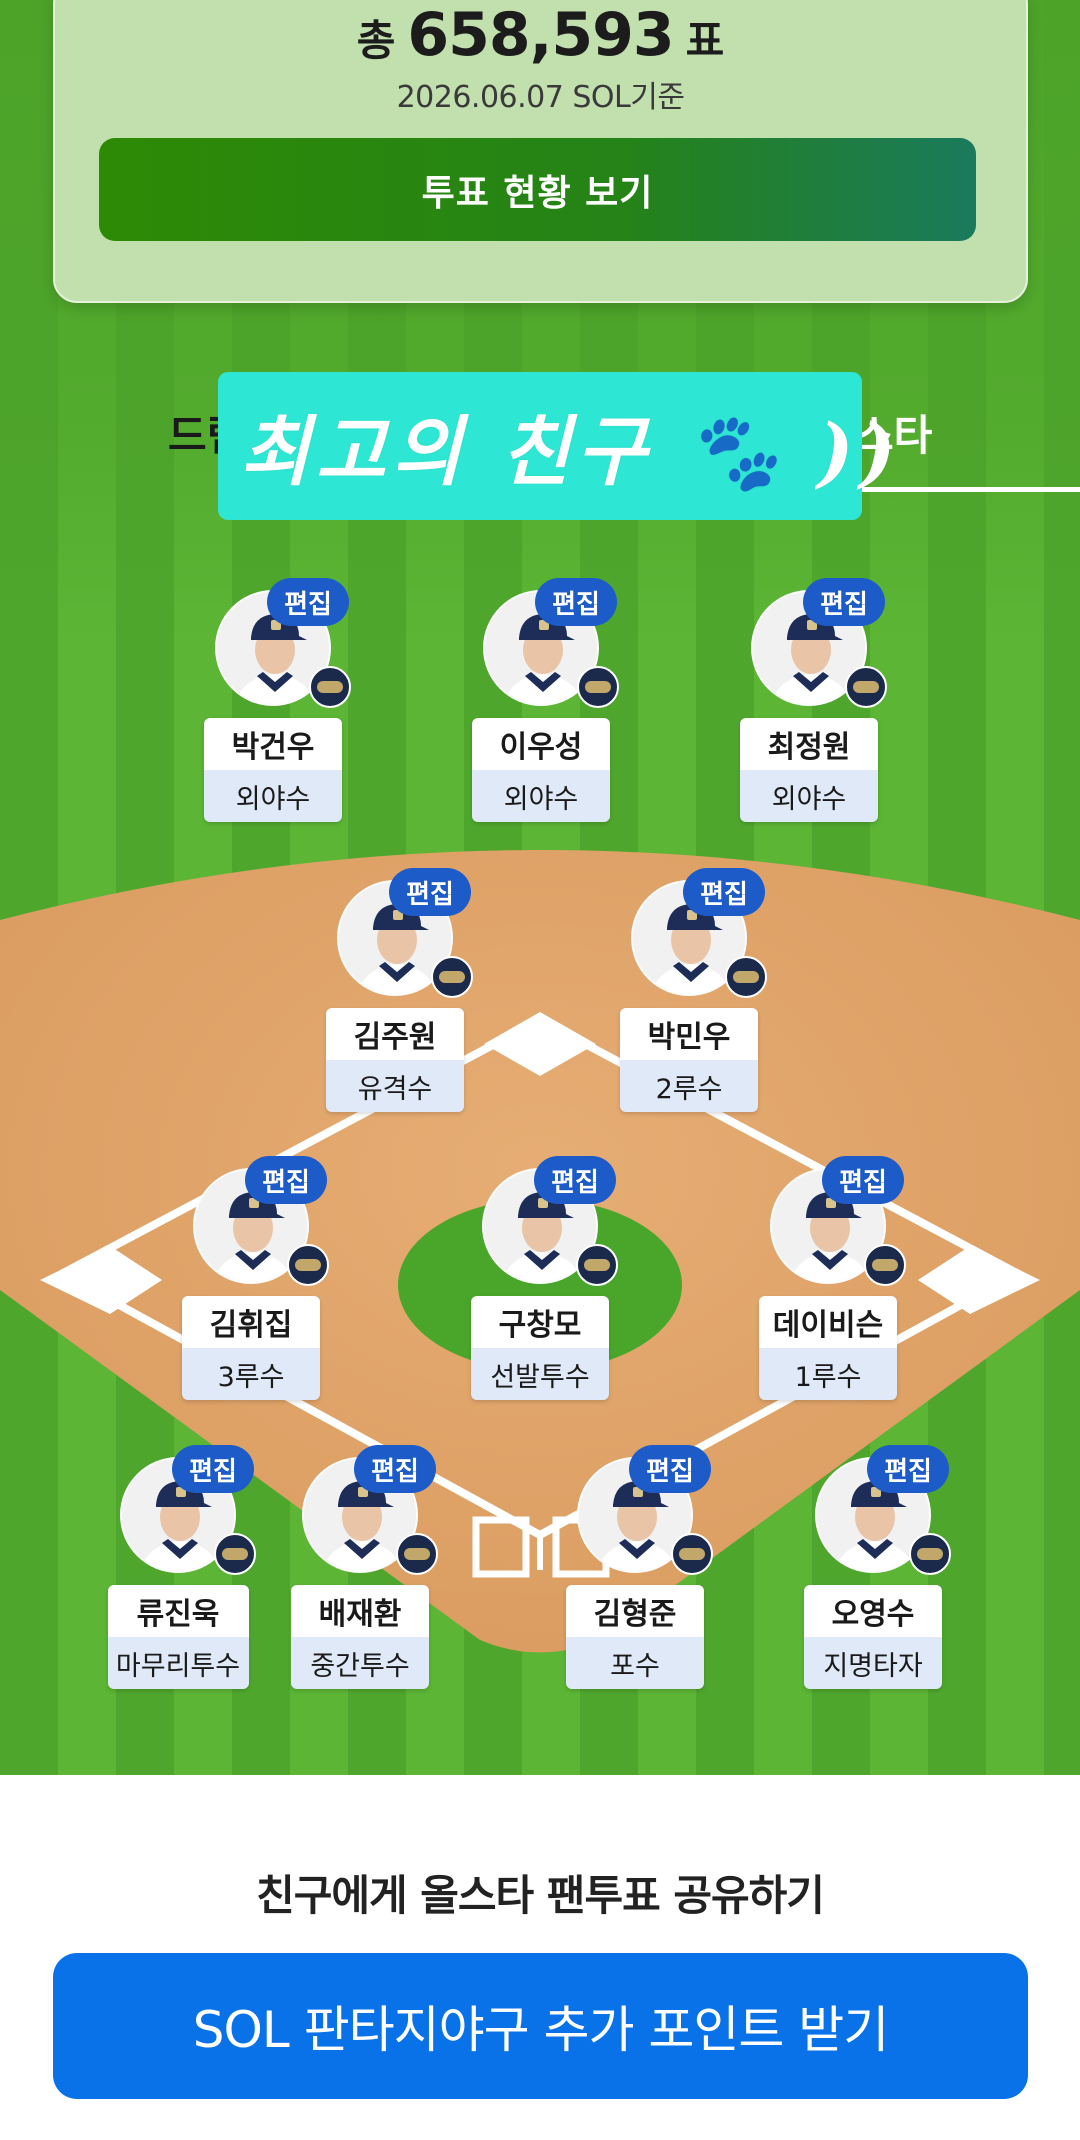 The image size is (1080, 2140). What do you see at coordinates (395, 1086) in the screenshot?
I see `player-position: 유격수` at bounding box center [395, 1086].